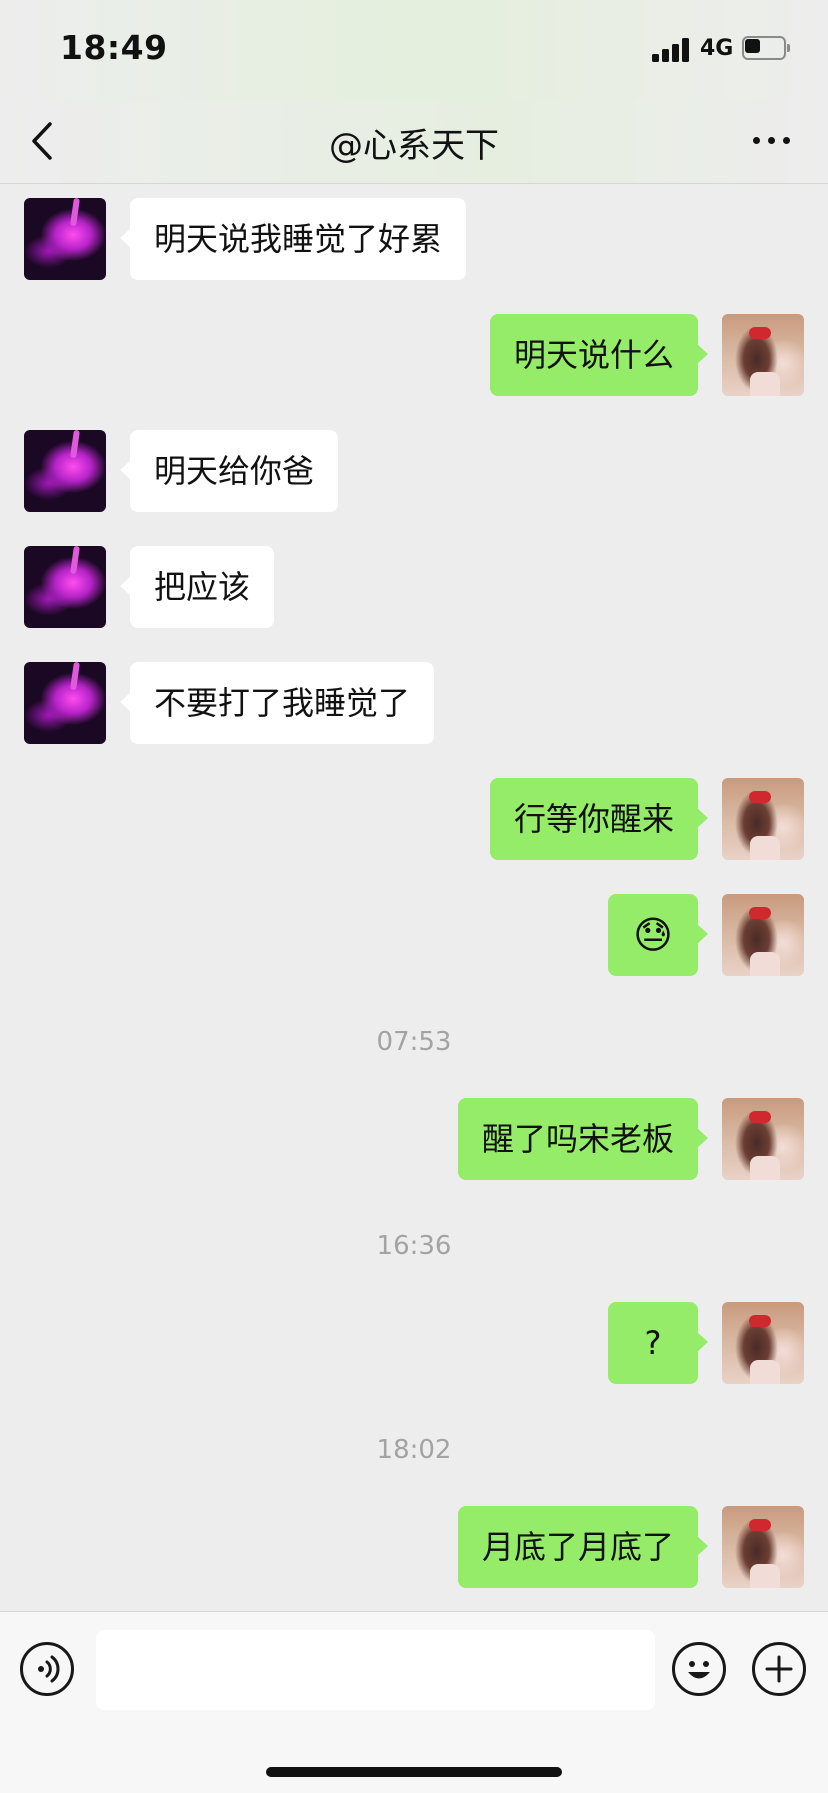 The width and height of the screenshot is (828, 1793). Describe the element at coordinates (414, 1042) in the screenshot. I see `message-timestamp: 07:53` at that location.